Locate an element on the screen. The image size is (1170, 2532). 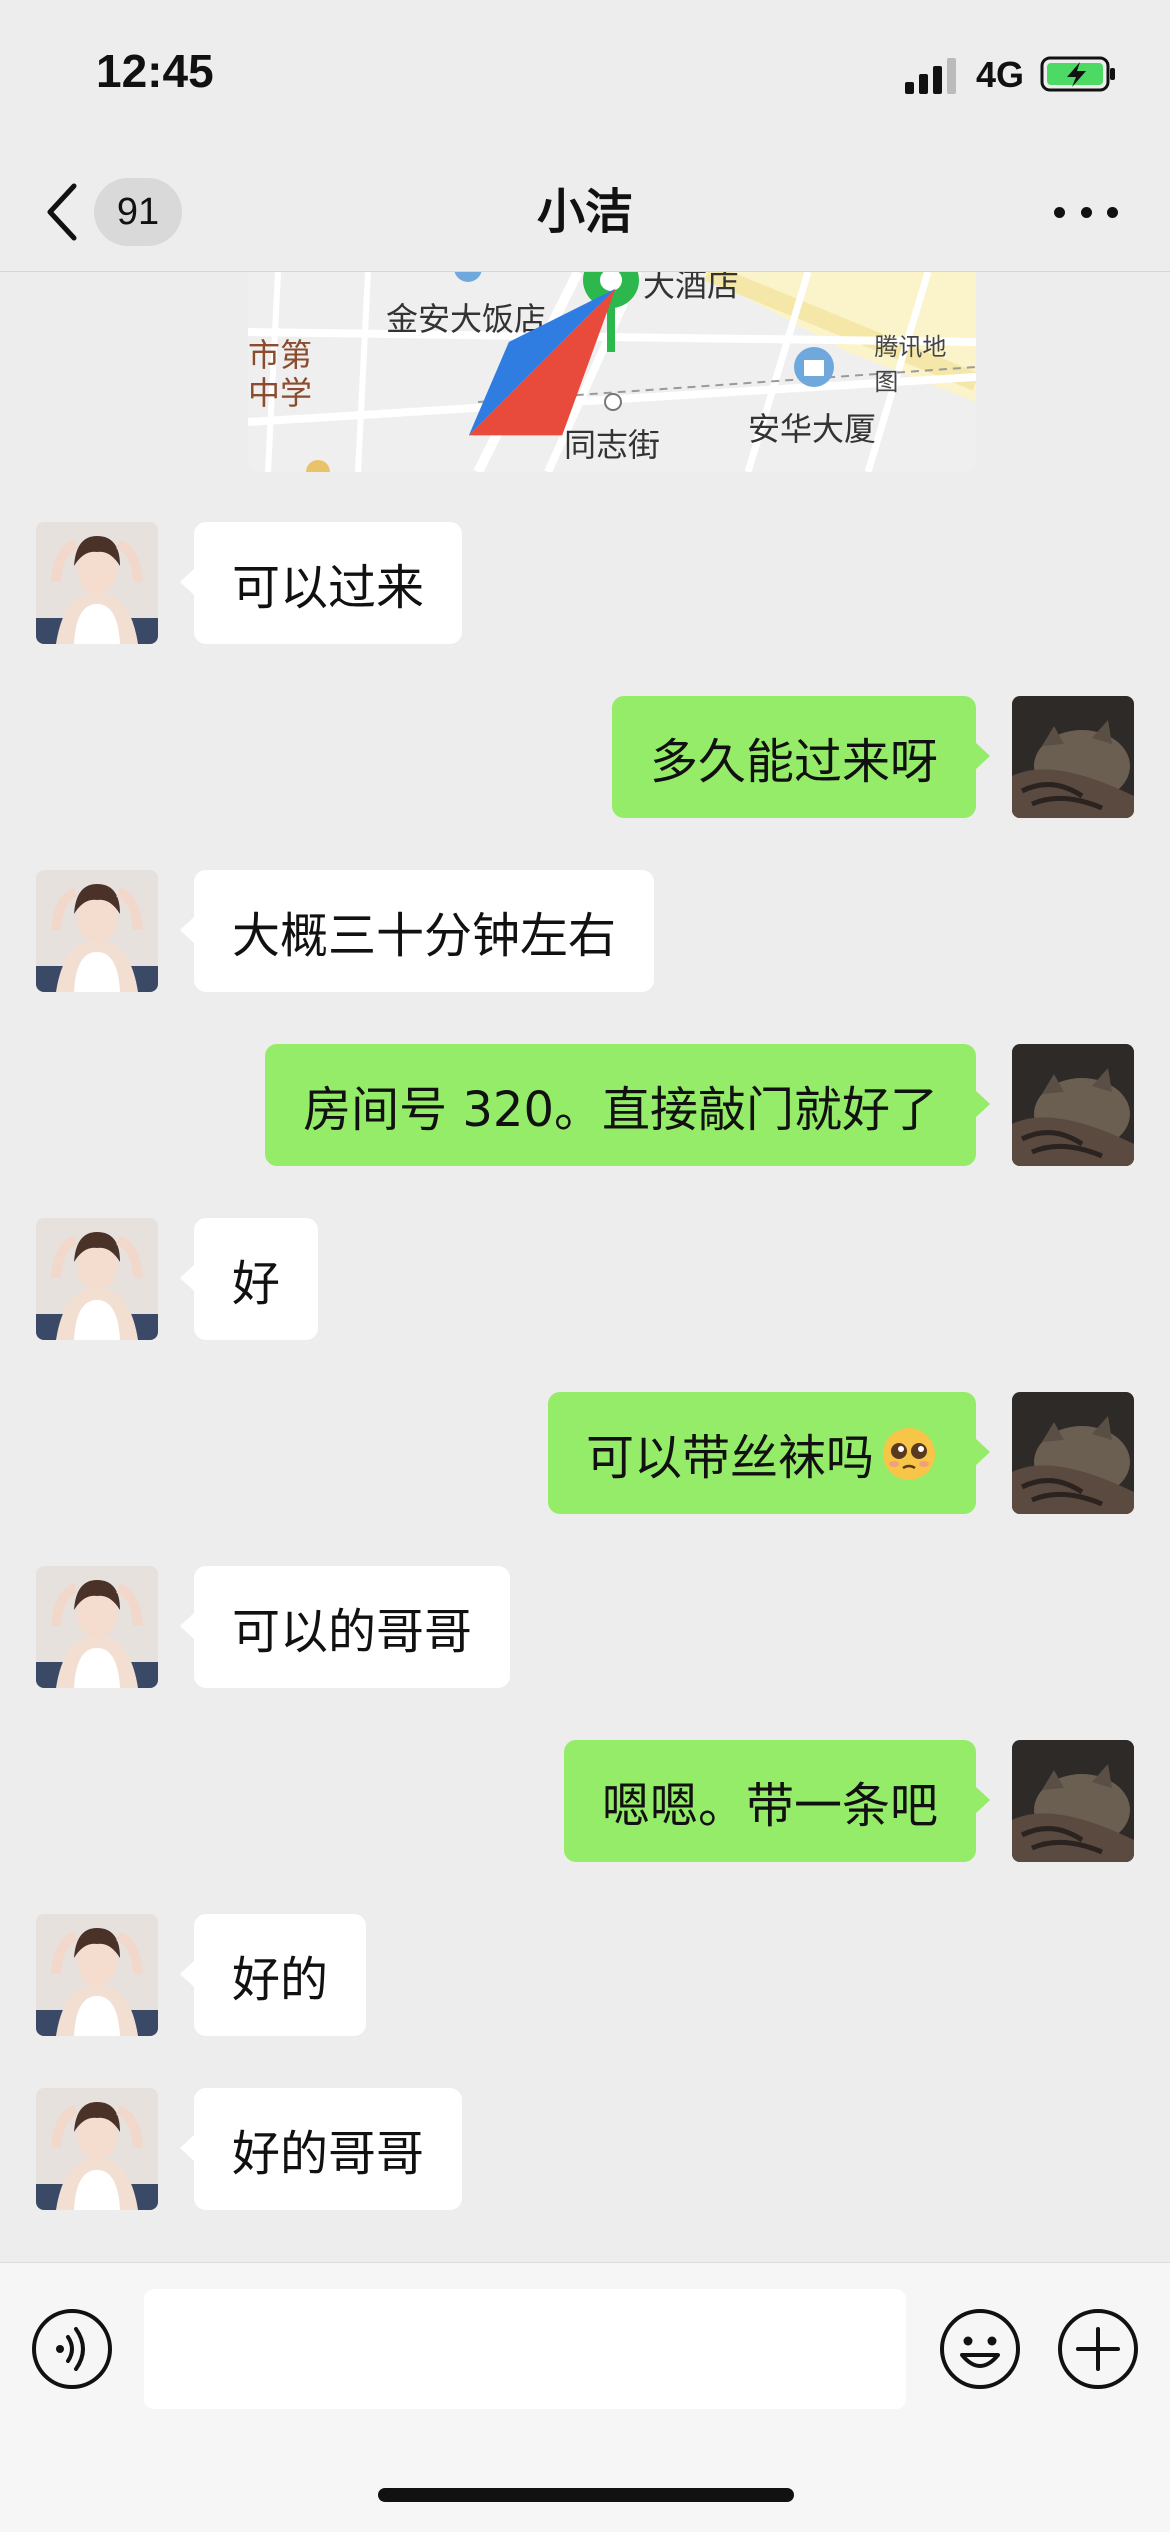
voice-input-icon is located at coordinates (72, 2349).